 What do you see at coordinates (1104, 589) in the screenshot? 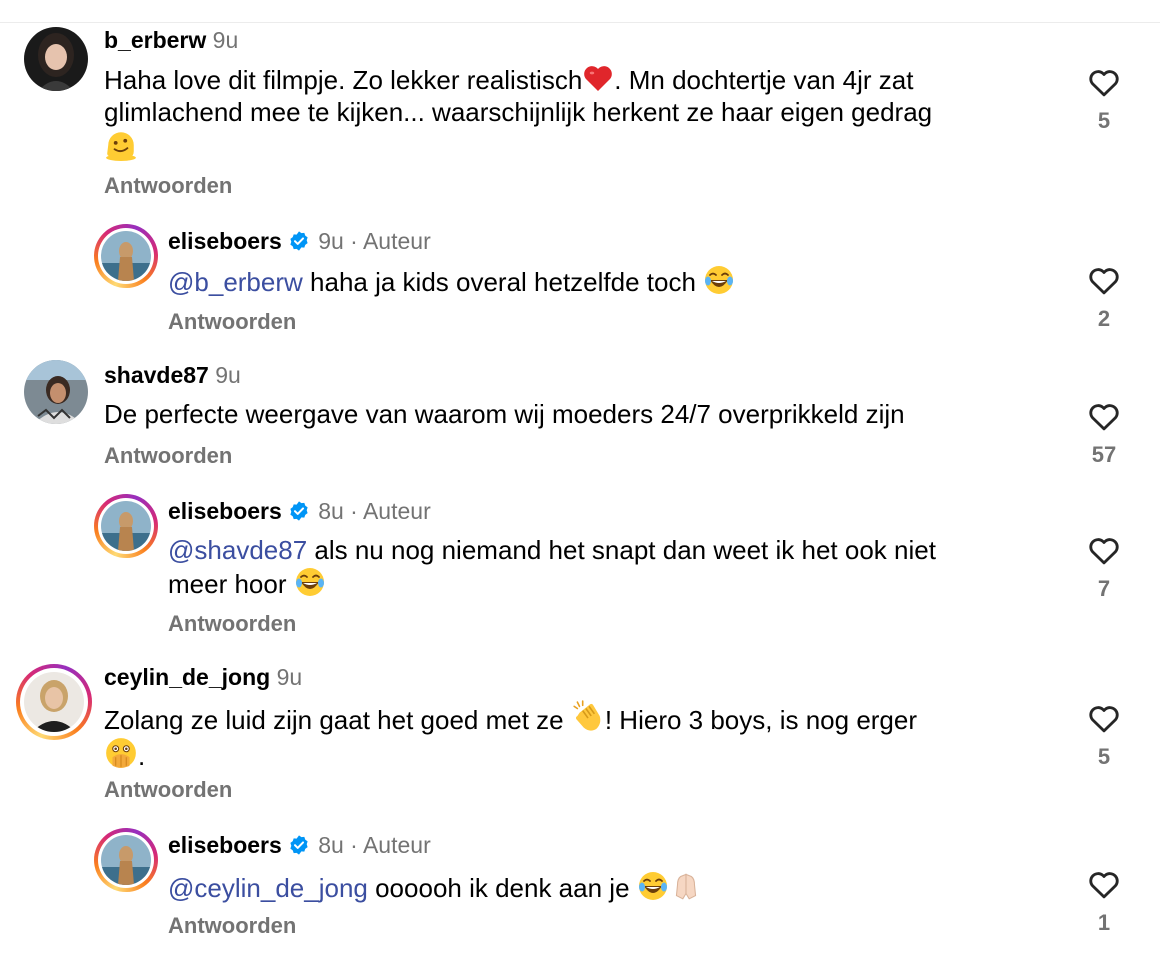
I see `like-count: 7` at bounding box center [1104, 589].